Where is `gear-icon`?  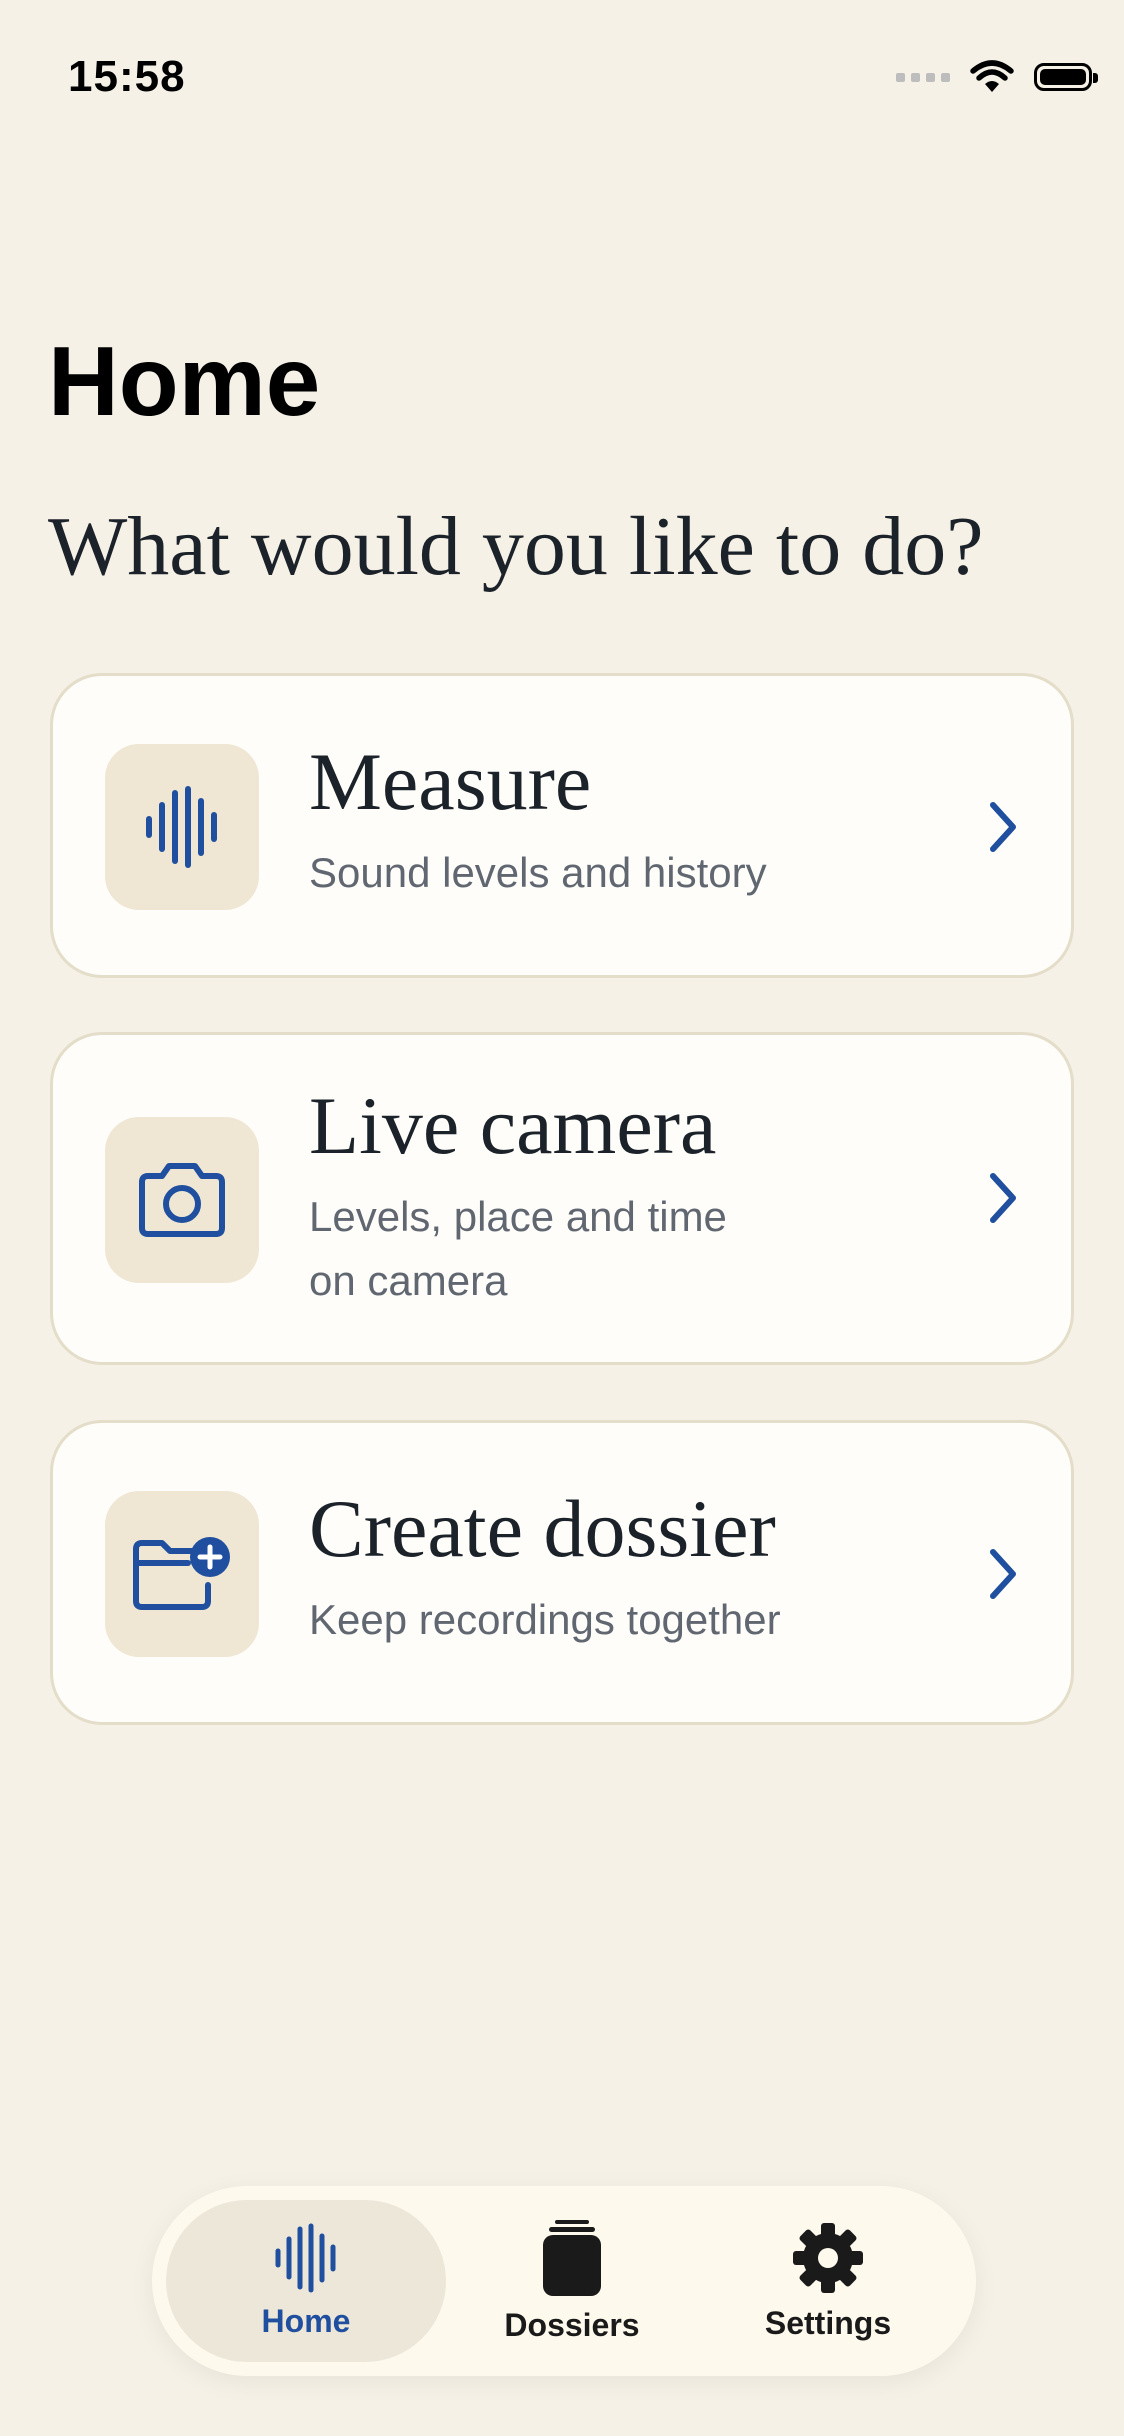
gear-icon is located at coordinates (828, 2257).